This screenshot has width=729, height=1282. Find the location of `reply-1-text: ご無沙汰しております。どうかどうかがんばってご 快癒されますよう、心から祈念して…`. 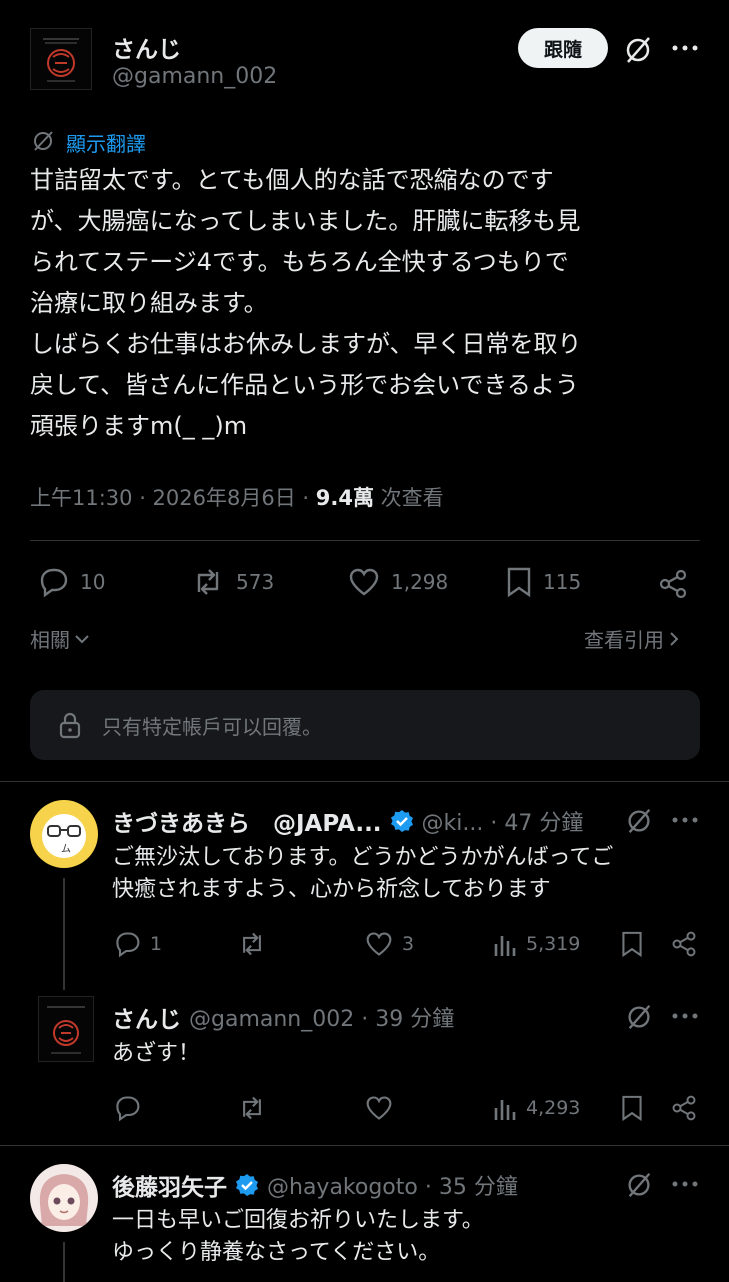

reply-1-text: ご無沙汰しております。どうかどうかがんばってご 快癒されますよう、心から祈念して… is located at coordinates (363, 873).